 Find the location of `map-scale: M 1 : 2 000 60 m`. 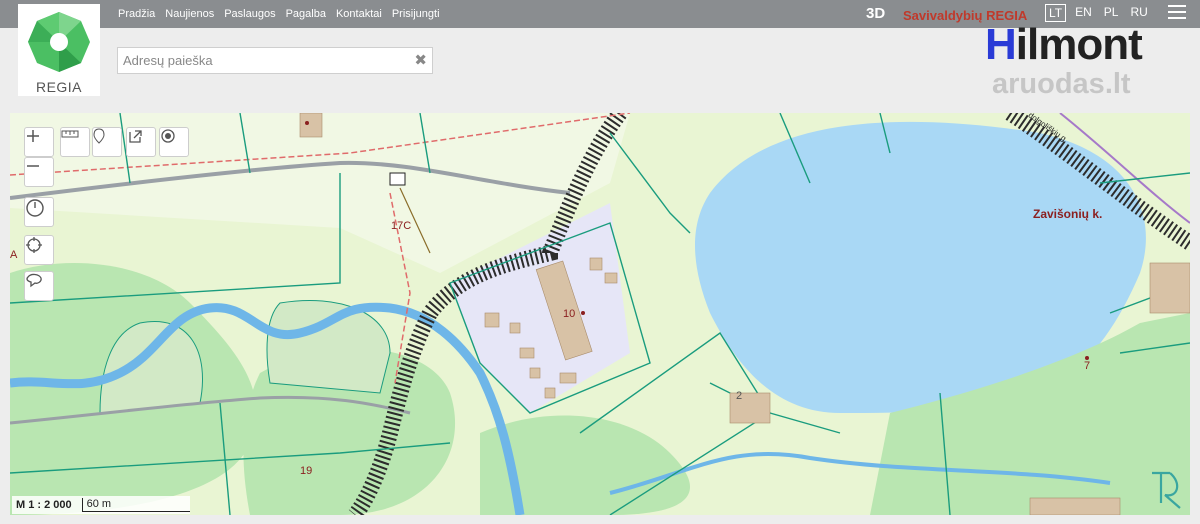

map-scale: M 1 : 2 000 60 m is located at coordinates (101, 505).